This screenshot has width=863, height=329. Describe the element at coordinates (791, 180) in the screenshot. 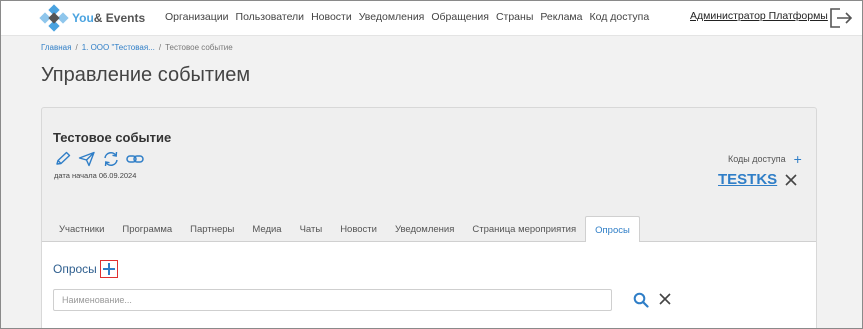

I see `close-icon` at that location.